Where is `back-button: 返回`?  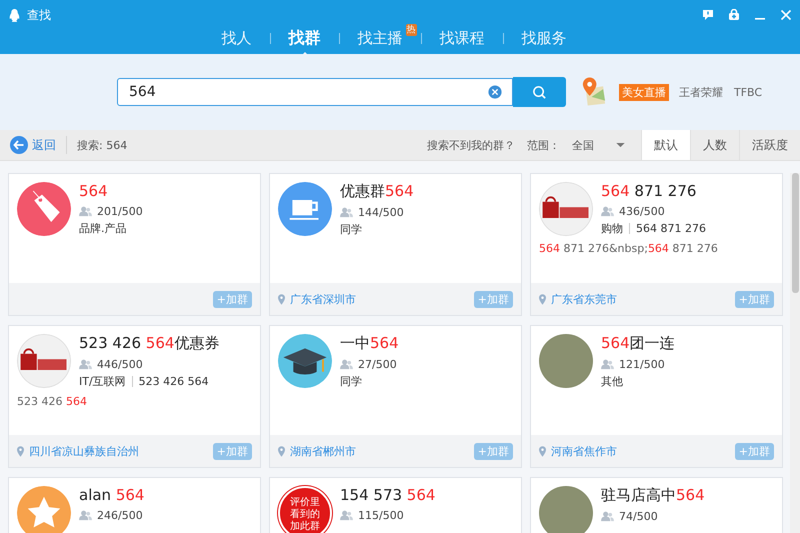 back-button: 返回 is located at coordinates (33, 145).